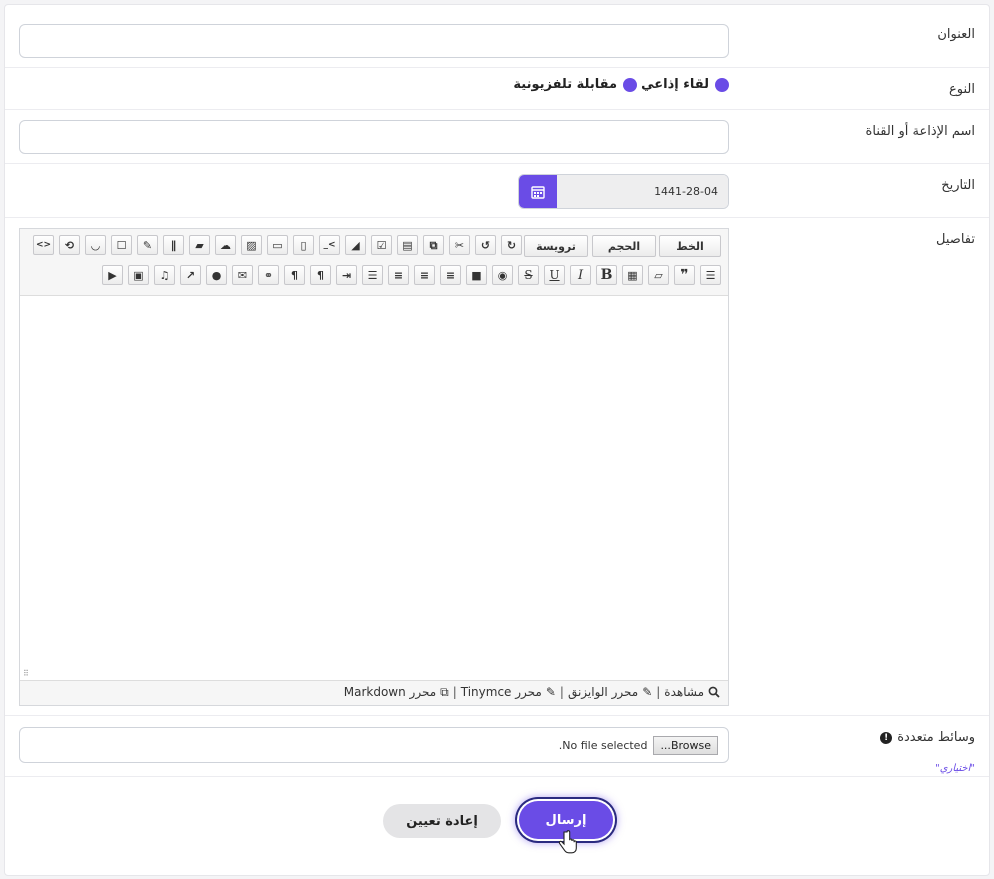 The height and width of the screenshot is (879, 994). What do you see at coordinates (955, 239) in the screenshot?
I see `details-label: تفاصيل` at bounding box center [955, 239].